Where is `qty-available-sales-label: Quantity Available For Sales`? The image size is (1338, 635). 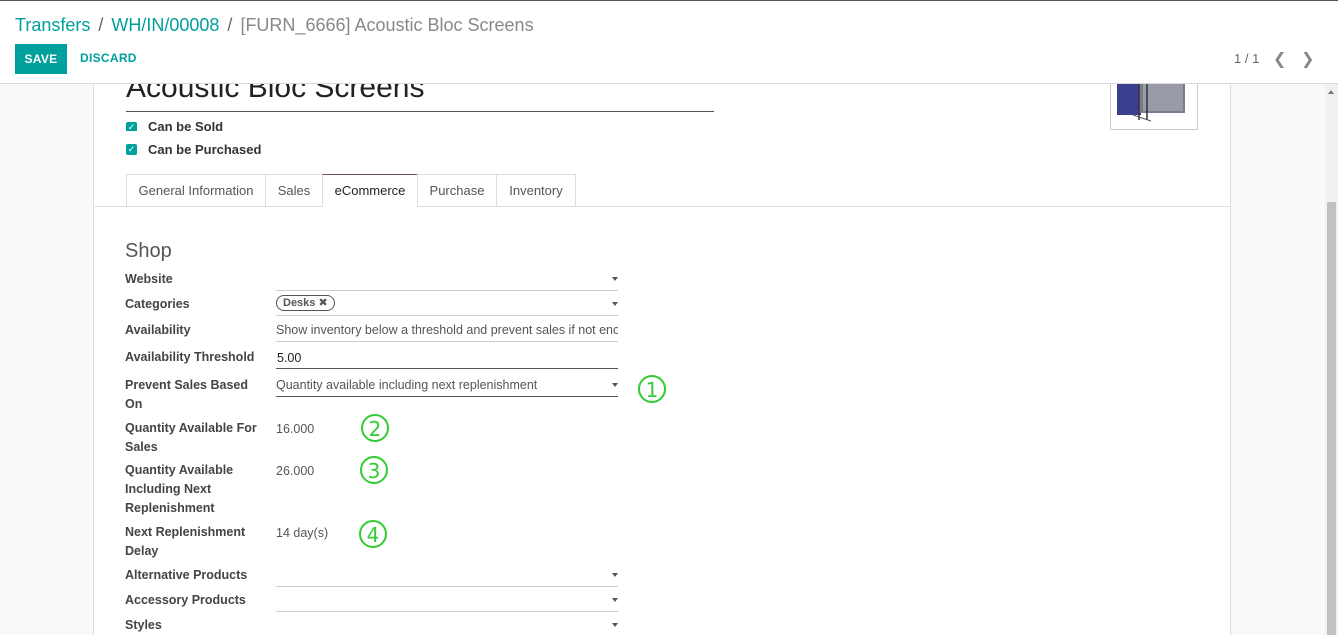
qty-available-sales-label: Quantity Available For Sales is located at coordinates (191, 437).